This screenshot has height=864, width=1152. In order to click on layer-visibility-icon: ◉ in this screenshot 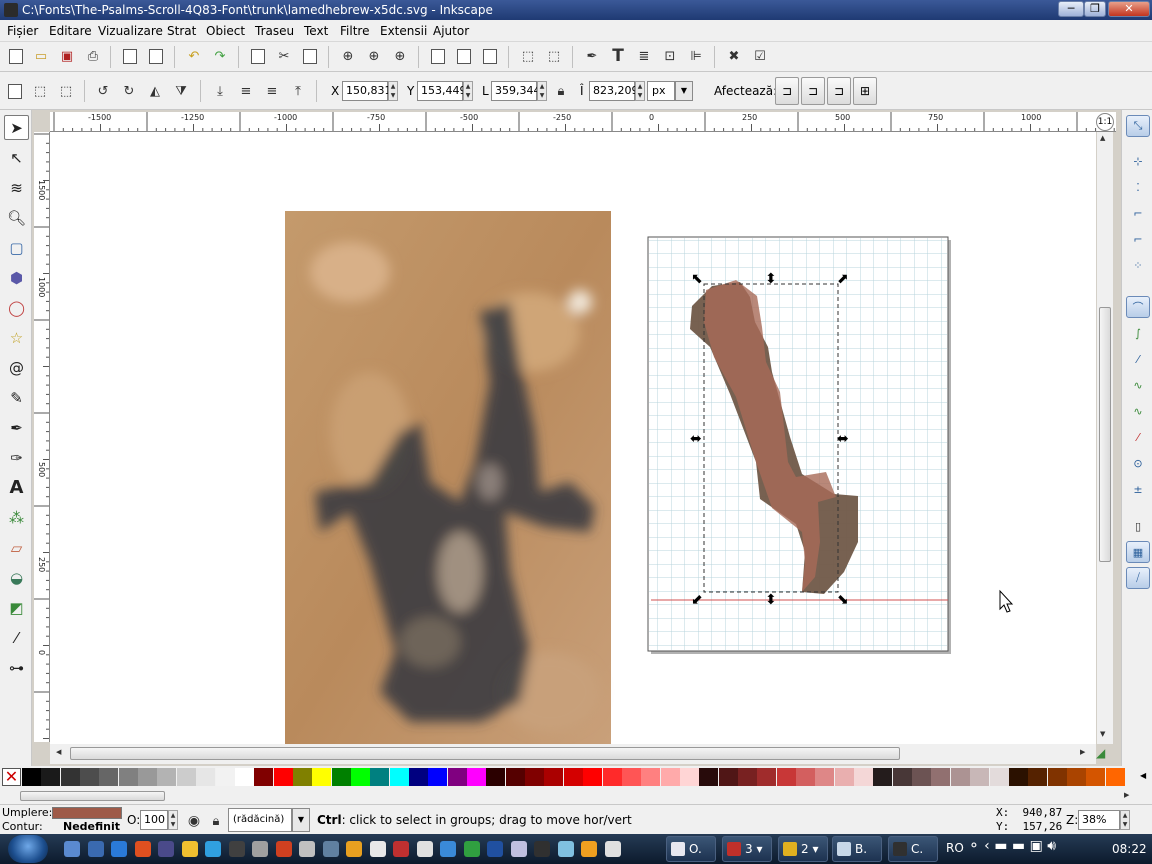, I will do `click(194, 821)`.